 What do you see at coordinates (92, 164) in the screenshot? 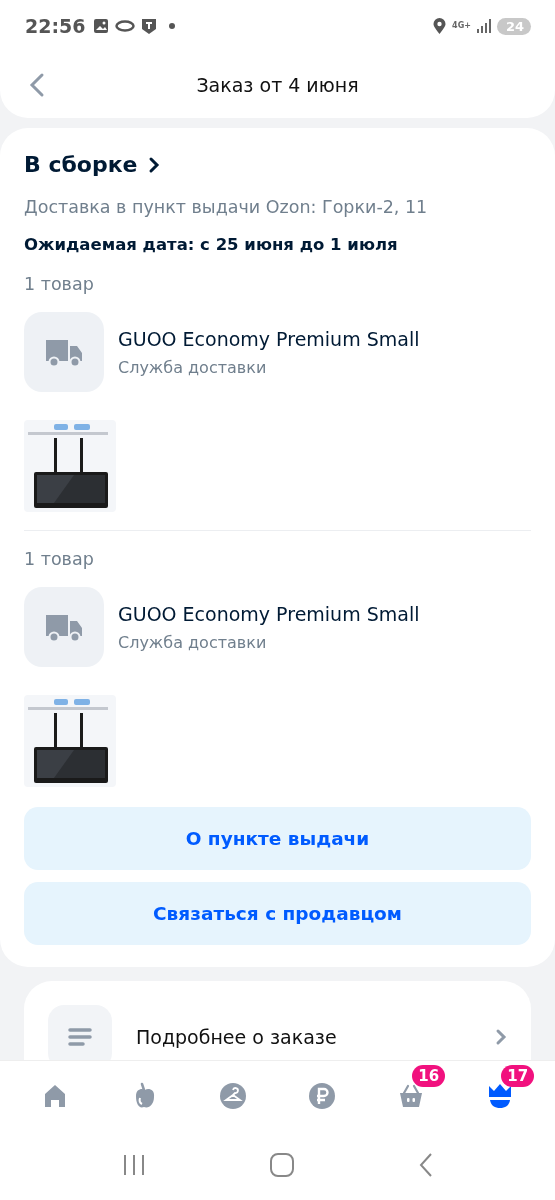
I see `order-status-link: В сборке` at bounding box center [92, 164].